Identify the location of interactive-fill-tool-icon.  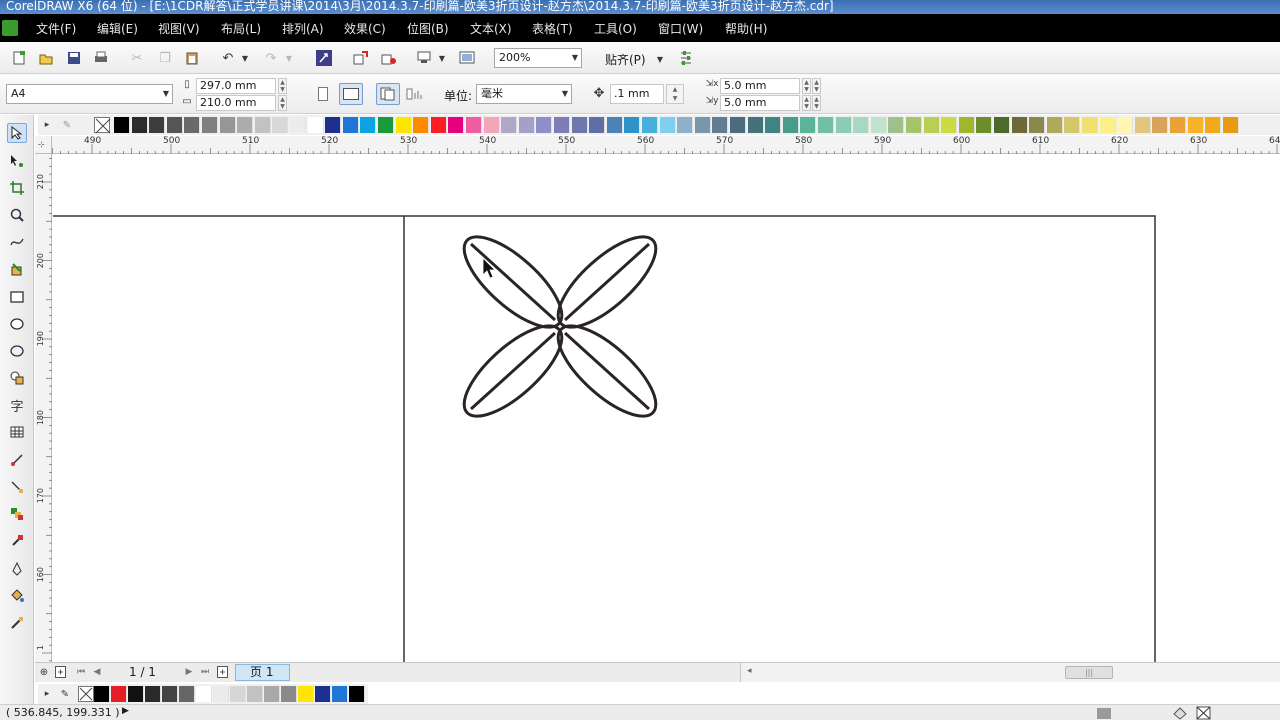
(17, 623).